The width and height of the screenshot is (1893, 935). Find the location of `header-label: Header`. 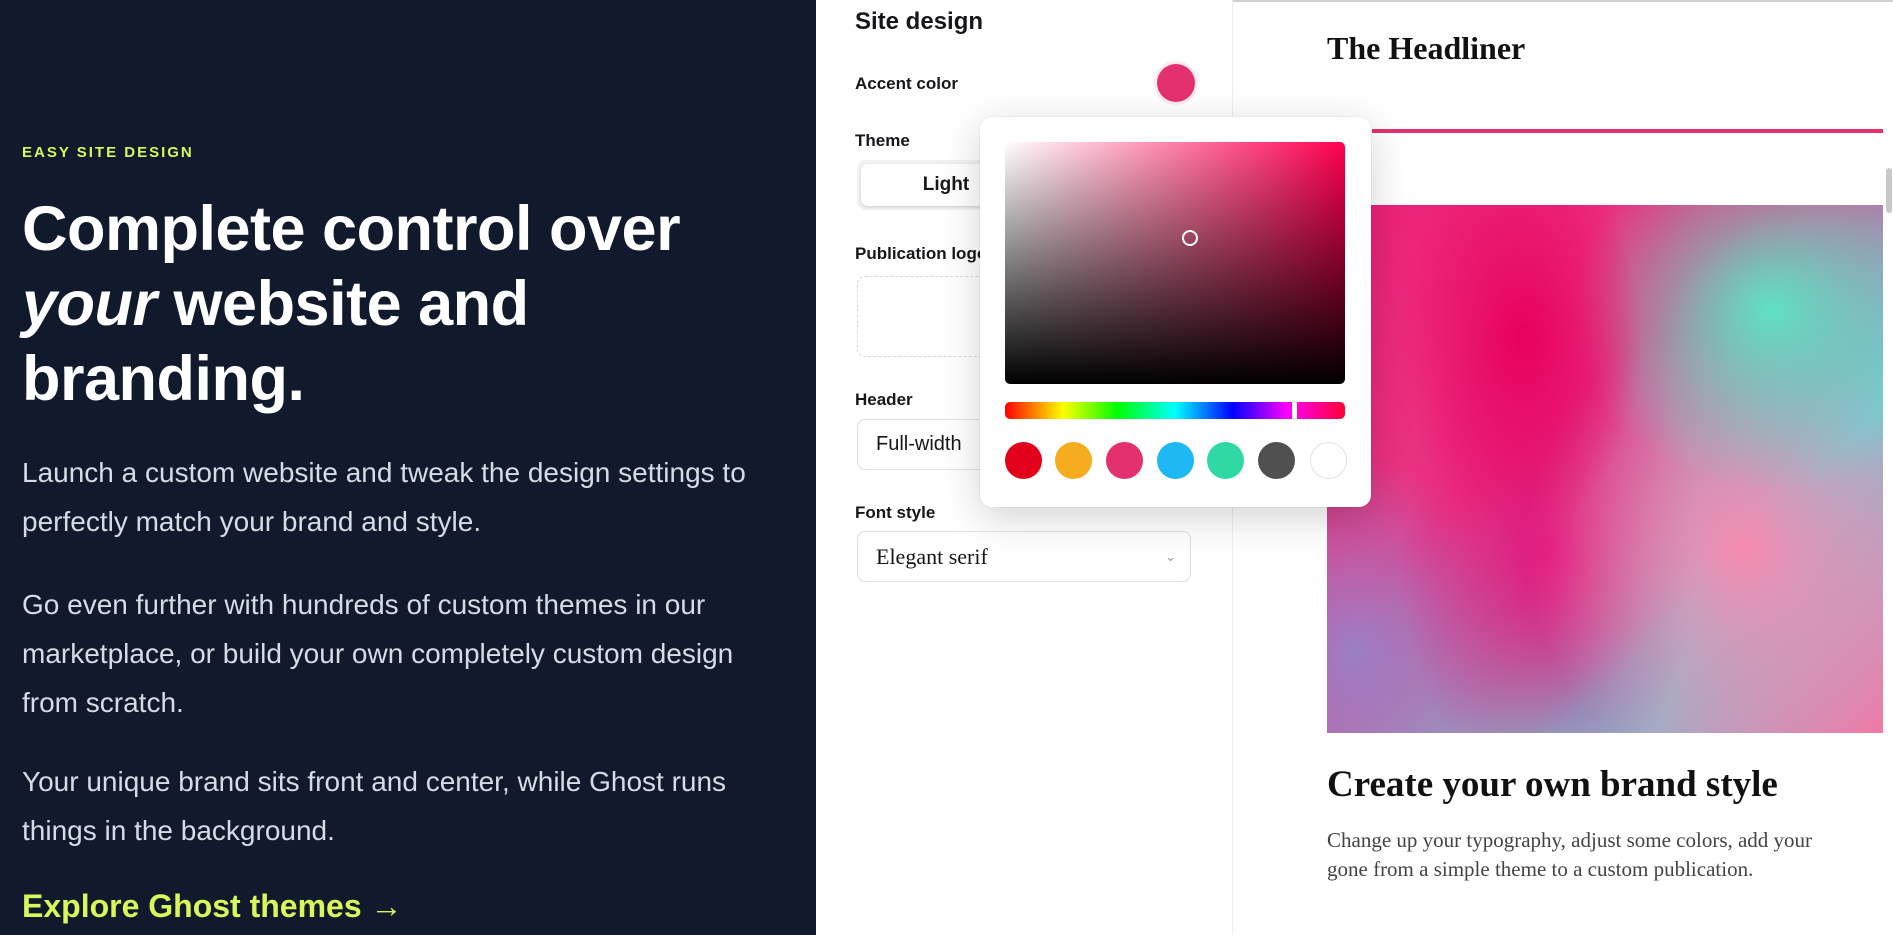

header-label: Header is located at coordinates (884, 399).